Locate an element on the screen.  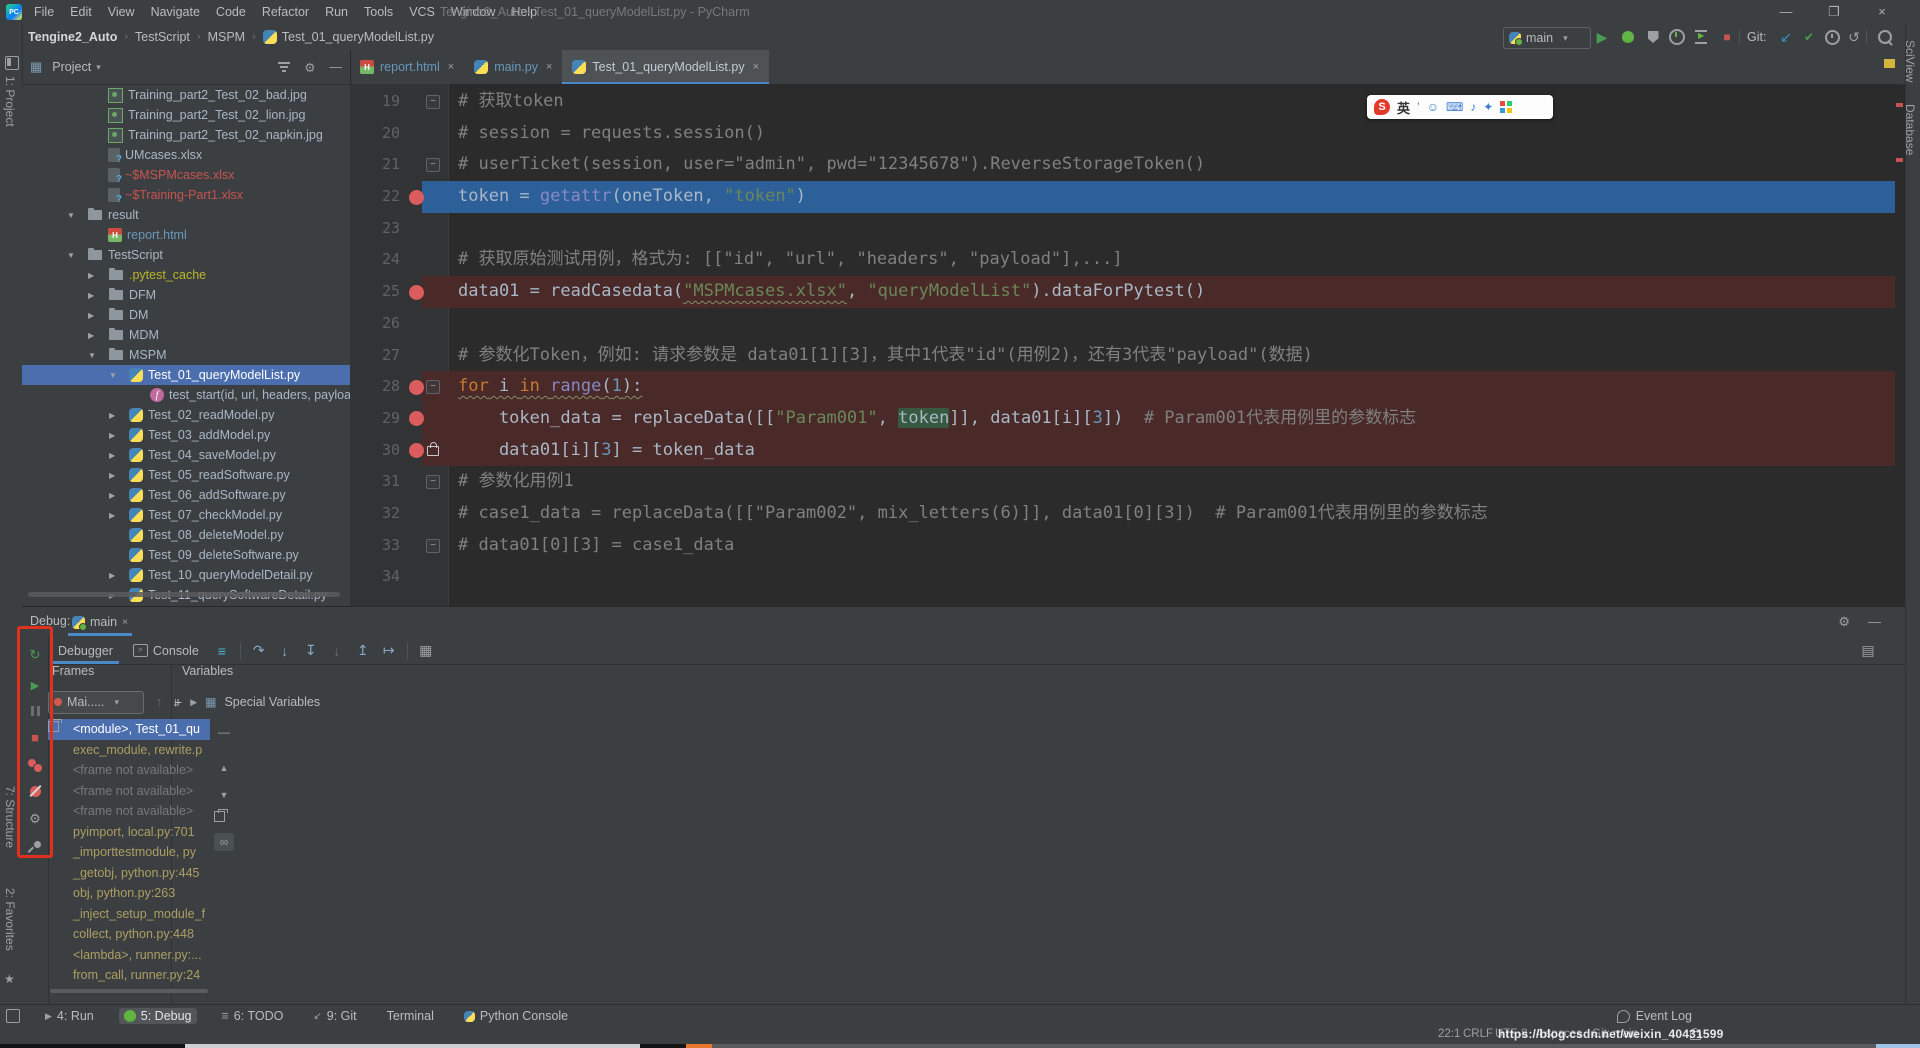
ime-punct-icon: ’ is located at coordinates (1418, 107).